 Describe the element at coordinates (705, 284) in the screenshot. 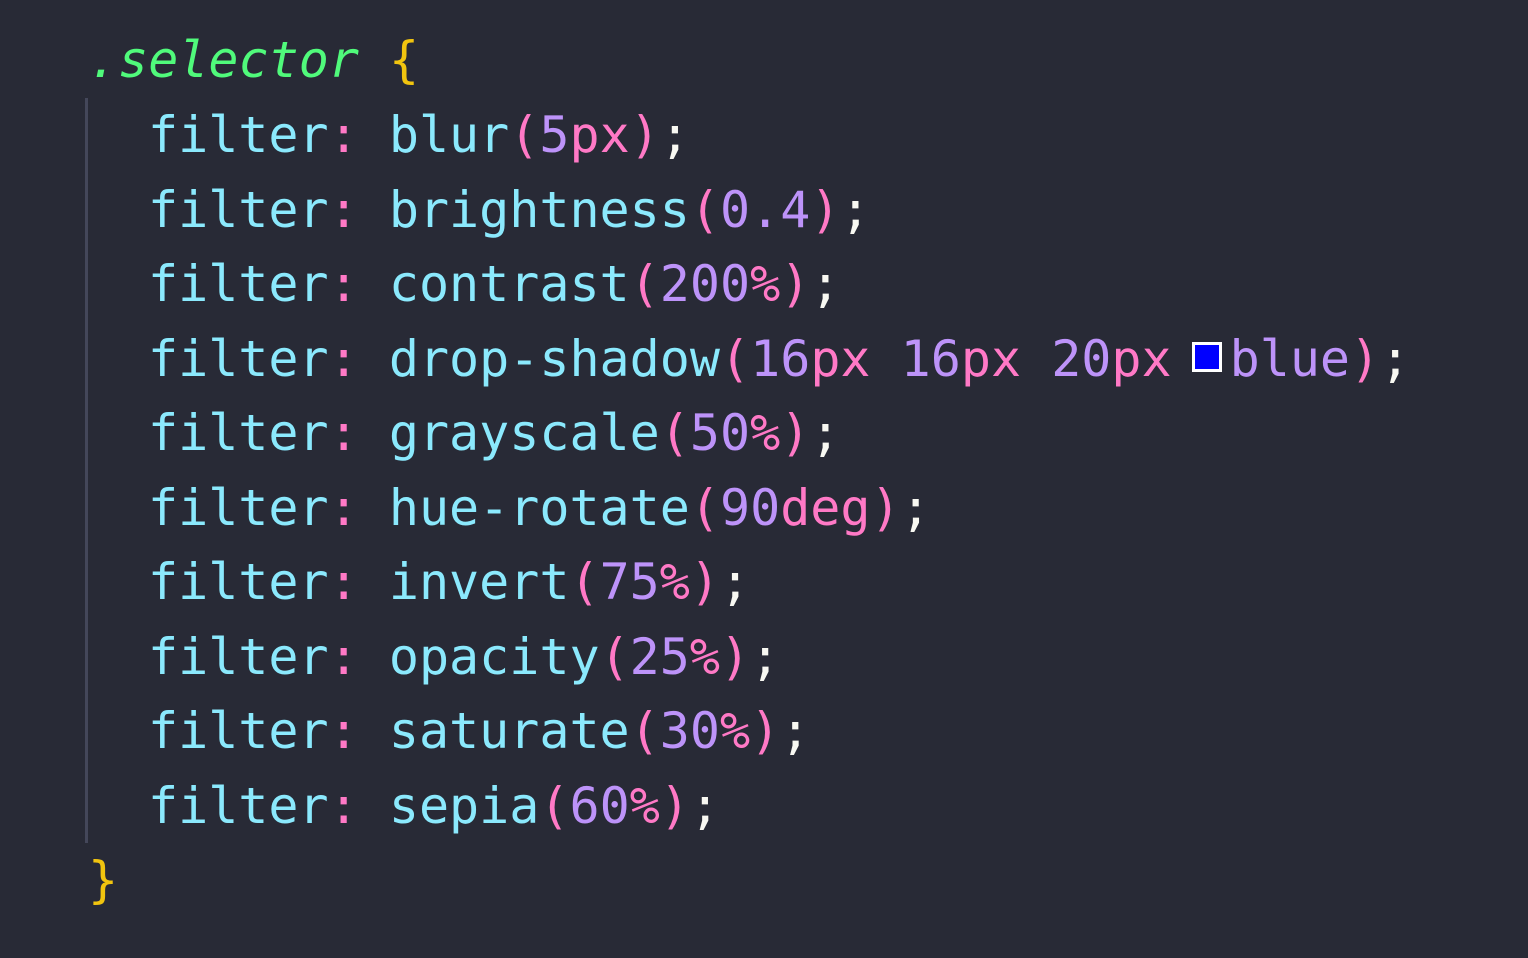

I see `value-number: 200` at that location.